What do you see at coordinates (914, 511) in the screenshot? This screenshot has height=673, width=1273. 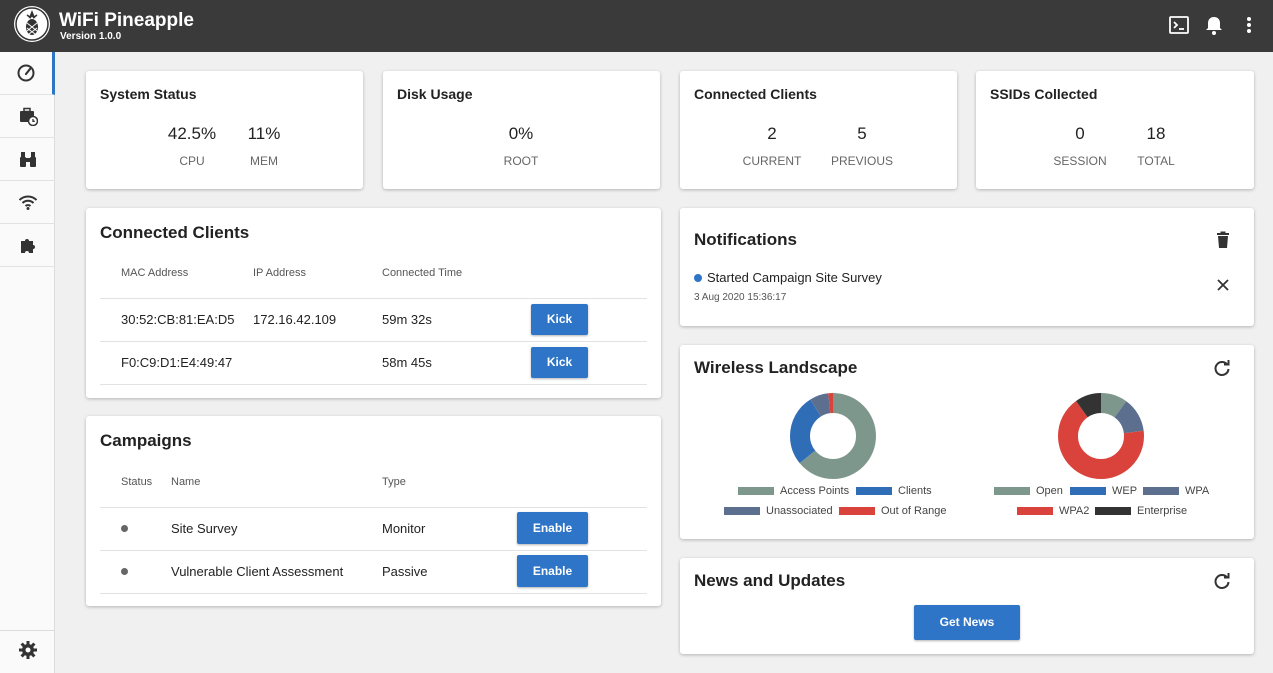 I see `legend-label: Out of Range` at bounding box center [914, 511].